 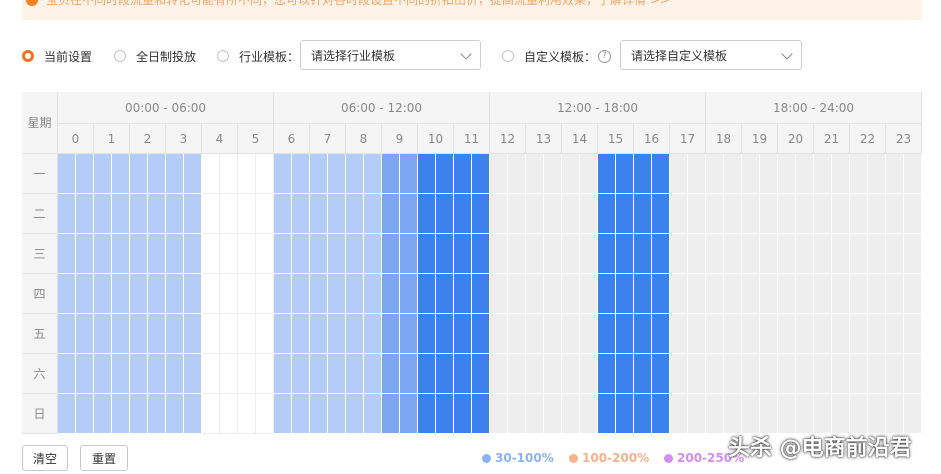 What do you see at coordinates (28, 56) in the screenshot?
I see `radio-current` at bounding box center [28, 56].